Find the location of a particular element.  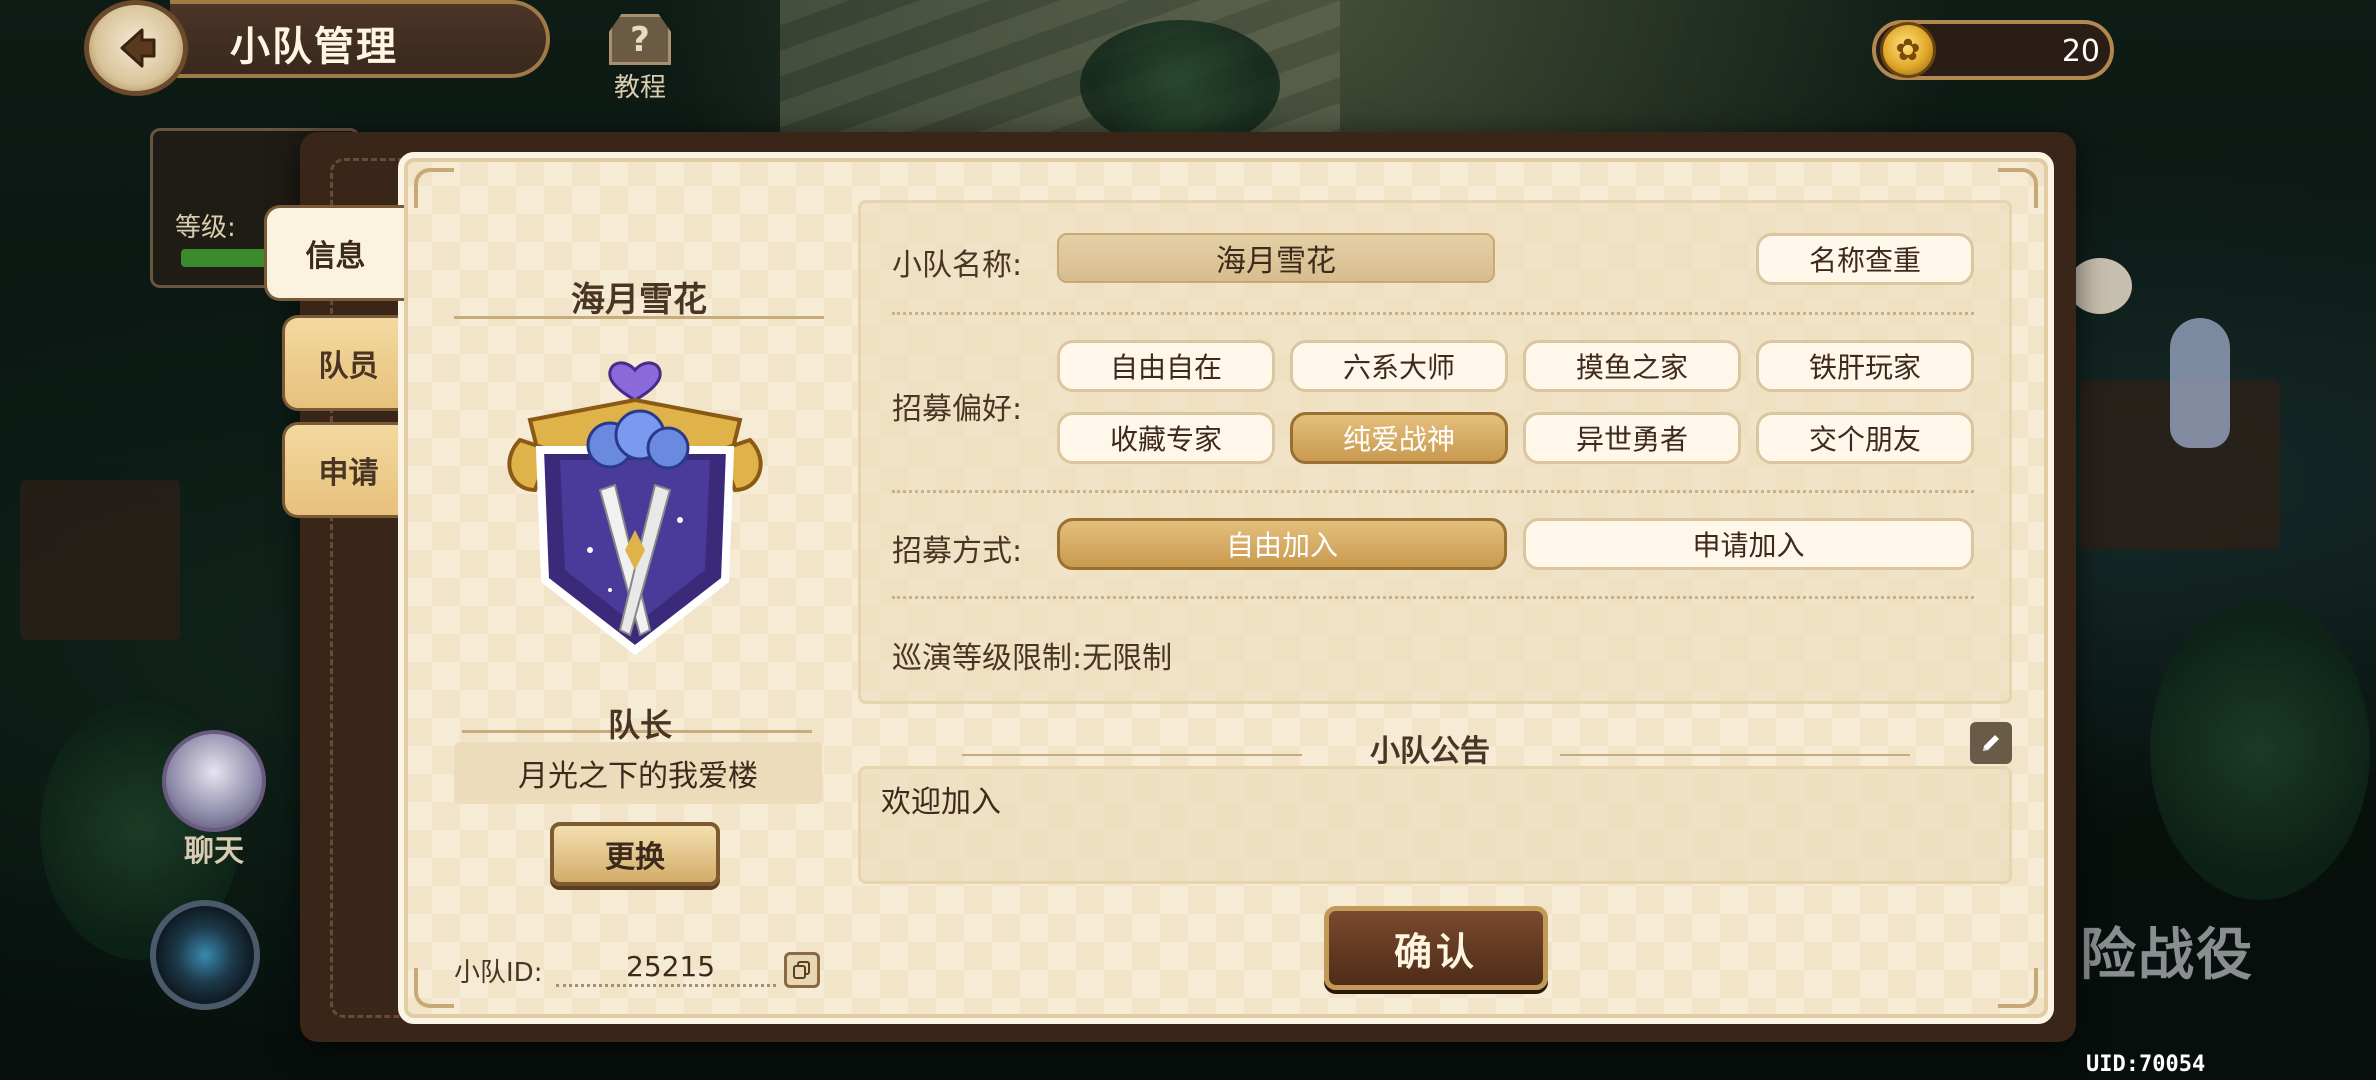

tab-label: 队员 is located at coordinates (348, 366).